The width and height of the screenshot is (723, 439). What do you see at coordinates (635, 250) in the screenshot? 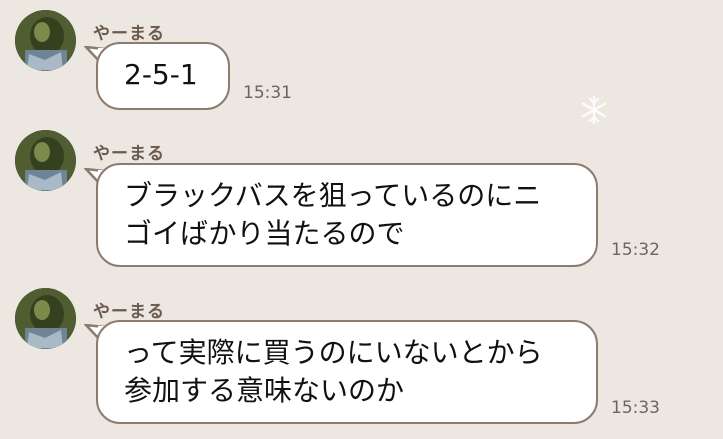
I see `message-time: 15:32` at bounding box center [635, 250].